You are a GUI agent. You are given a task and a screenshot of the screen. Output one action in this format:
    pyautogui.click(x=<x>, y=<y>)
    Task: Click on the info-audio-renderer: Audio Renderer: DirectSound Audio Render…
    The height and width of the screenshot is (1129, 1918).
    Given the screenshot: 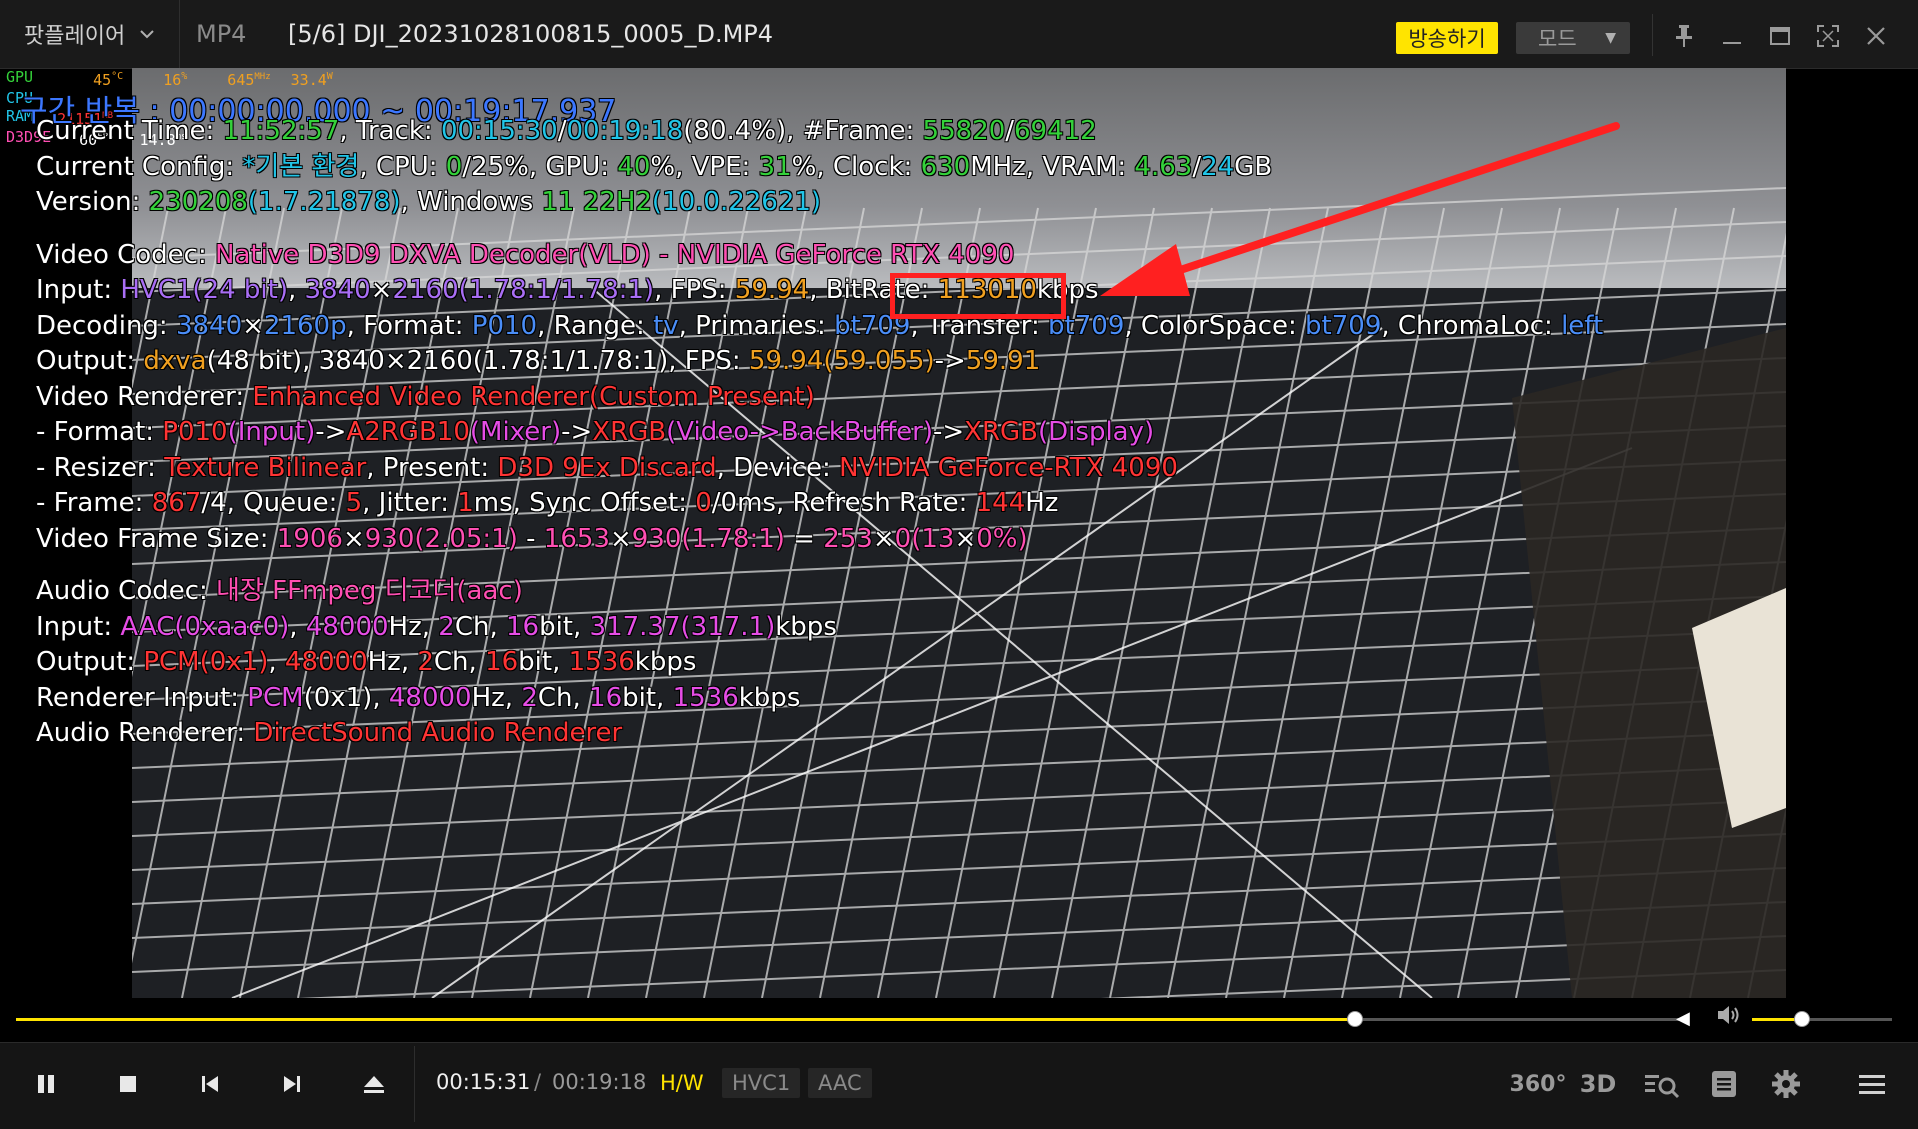 What is the action you would take?
    pyautogui.click(x=329, y=733)
    